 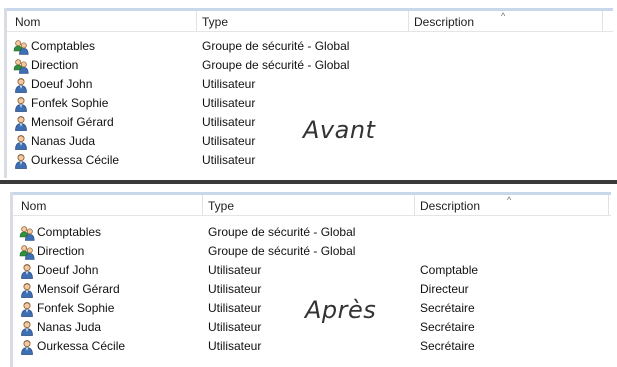 I want to click on list-item: Doeuf John Utilisateur Comptable, so click(x=318, y=270).